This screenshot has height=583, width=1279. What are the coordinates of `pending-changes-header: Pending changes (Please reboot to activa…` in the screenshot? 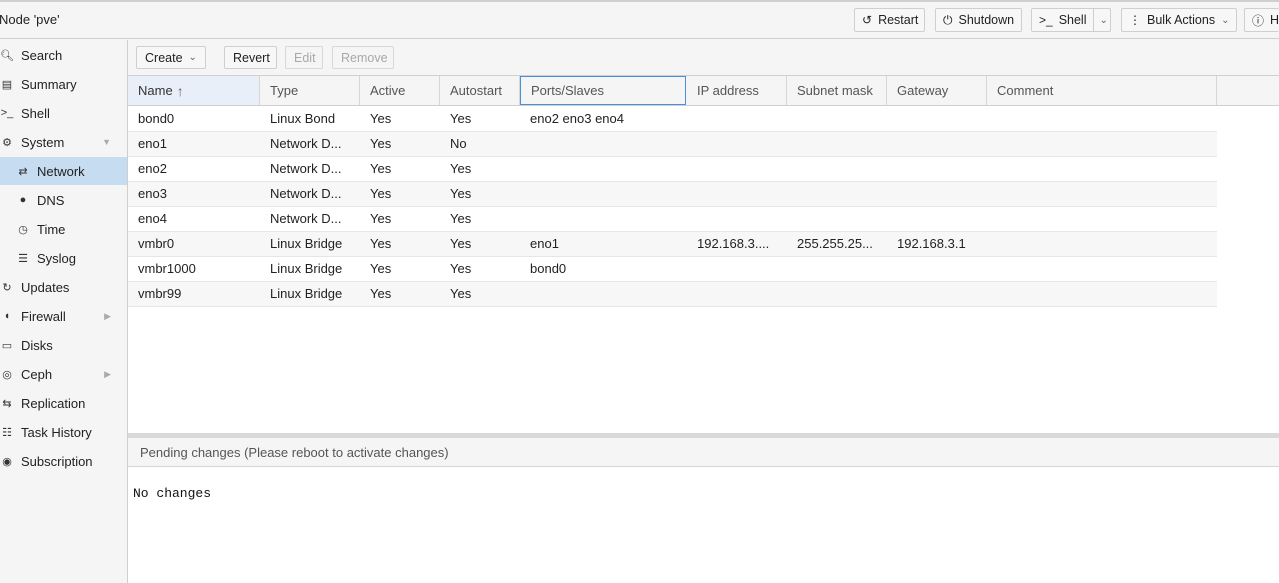 It's located at (703, 452).